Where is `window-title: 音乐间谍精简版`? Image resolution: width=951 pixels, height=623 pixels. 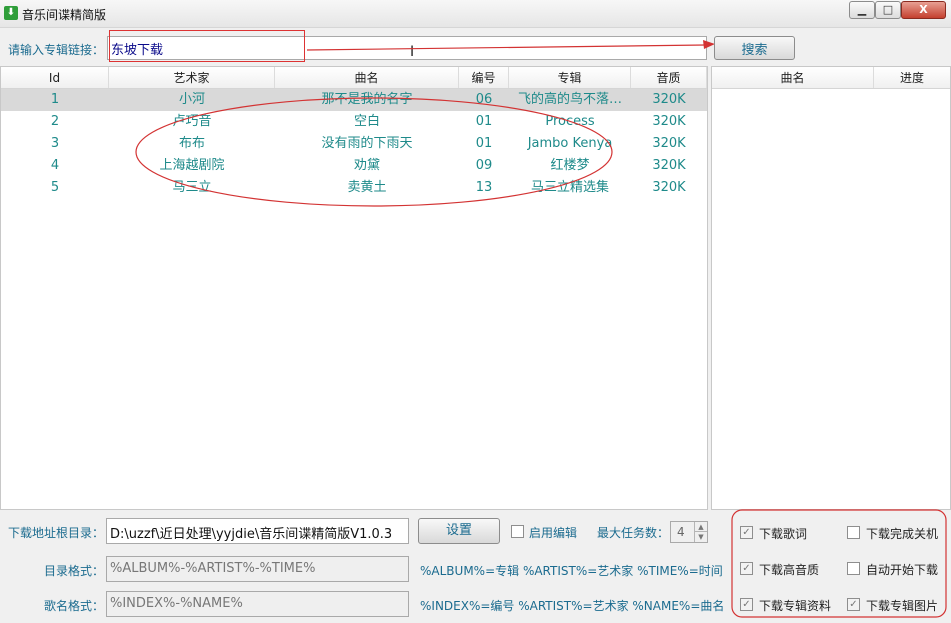
window-title: 音乐间谍精简版 is located at coordinates (64, 15).